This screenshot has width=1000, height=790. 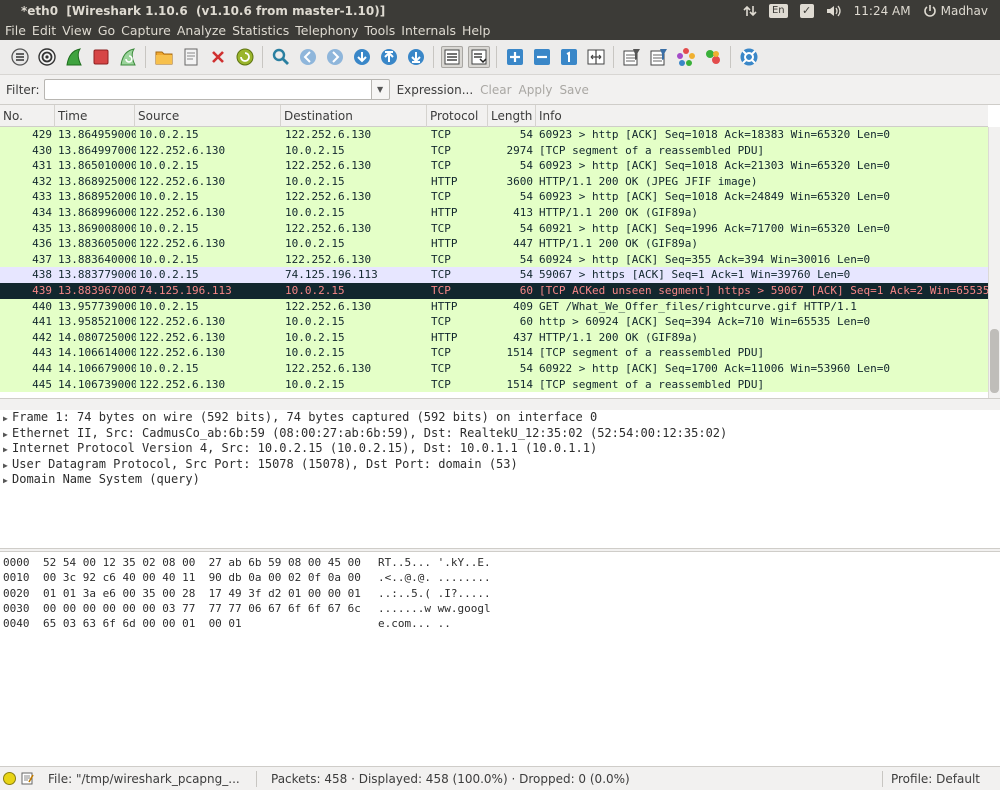 What do you see at coordinates (42, 384) in the screenshot?
I see `packet-cell-no: 445` at bounding box center [42, 384].